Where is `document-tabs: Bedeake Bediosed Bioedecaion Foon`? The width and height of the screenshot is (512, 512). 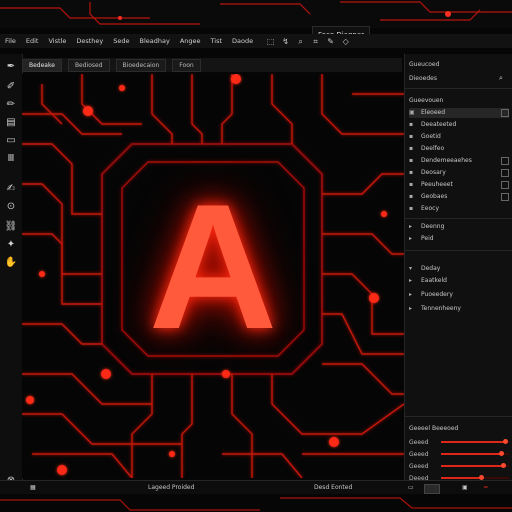
document-tabs: Bedeake Bediosed Bioedecaion Foon is located at coordinates (212, 65).